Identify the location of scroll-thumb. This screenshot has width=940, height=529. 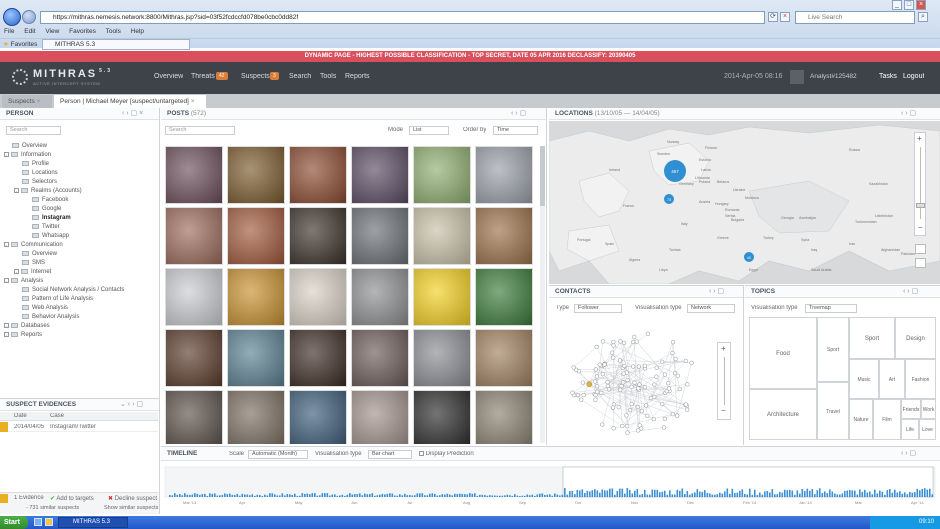
(542, 176).